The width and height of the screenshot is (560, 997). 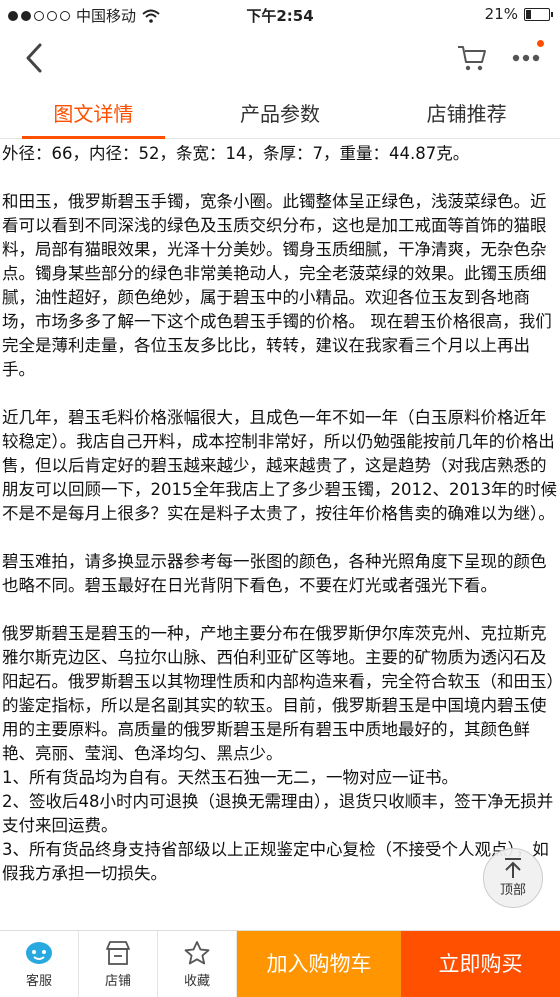 I want to click on scroll-to-top-label: 顶部, so click(x=512, y=890).